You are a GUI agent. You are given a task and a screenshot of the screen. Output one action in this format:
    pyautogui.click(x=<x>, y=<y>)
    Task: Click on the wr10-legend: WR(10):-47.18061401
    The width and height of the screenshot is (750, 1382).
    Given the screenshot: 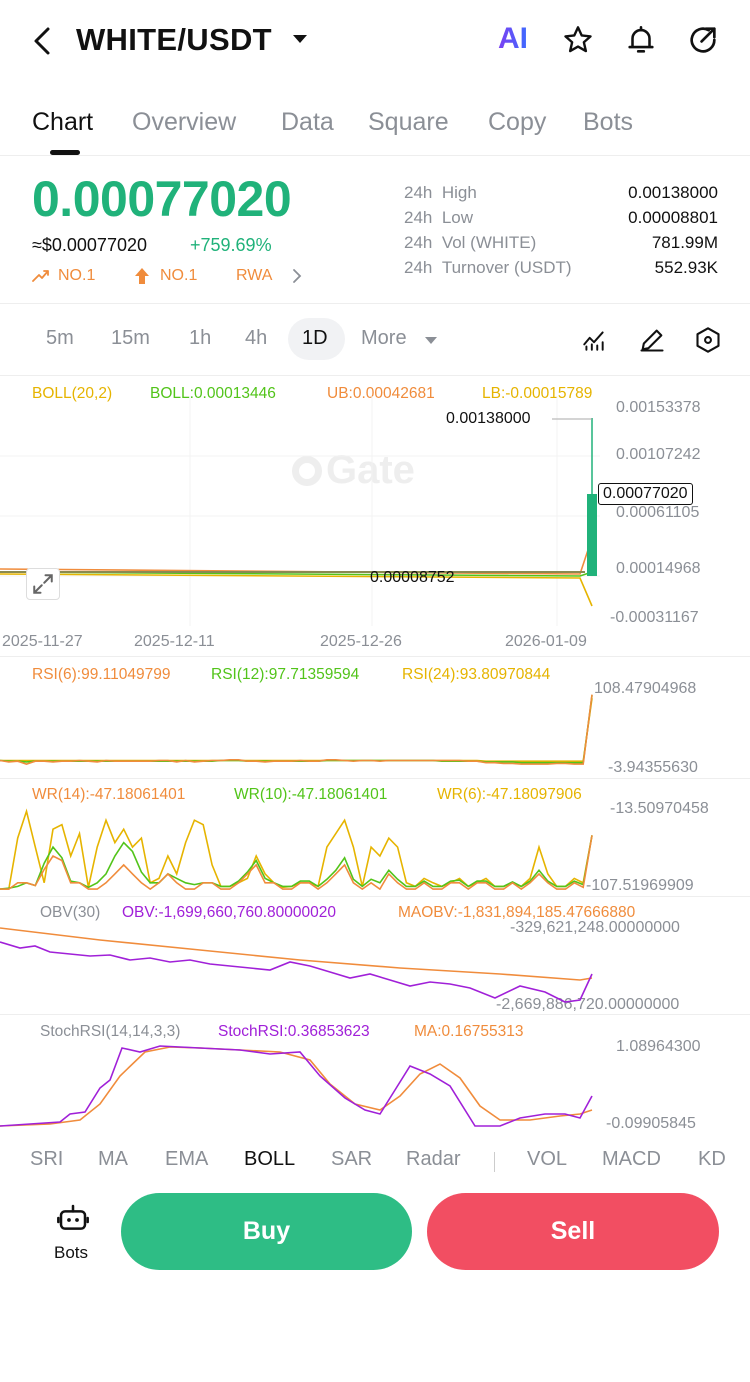 What is the action you would take?
    pyautogui.click(x=311, y=794)
    